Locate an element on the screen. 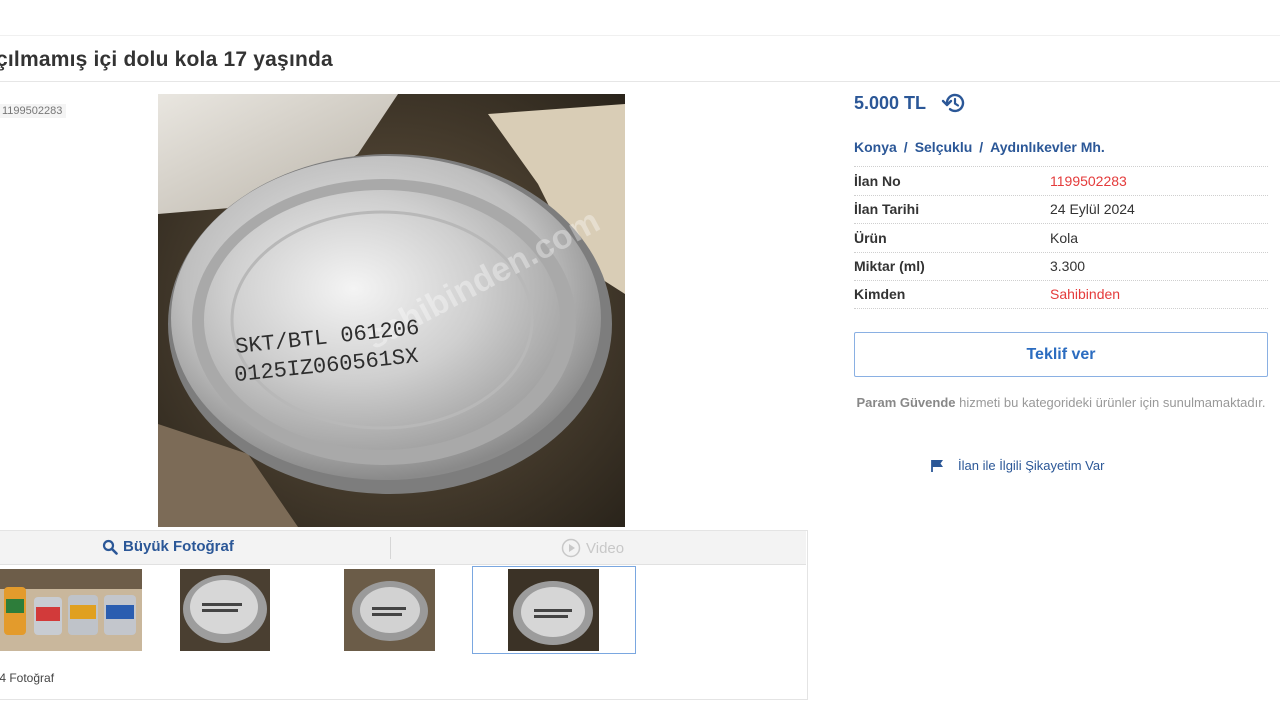  detail-row-product: Ürün Kola is located at coordinates (1061, 237).